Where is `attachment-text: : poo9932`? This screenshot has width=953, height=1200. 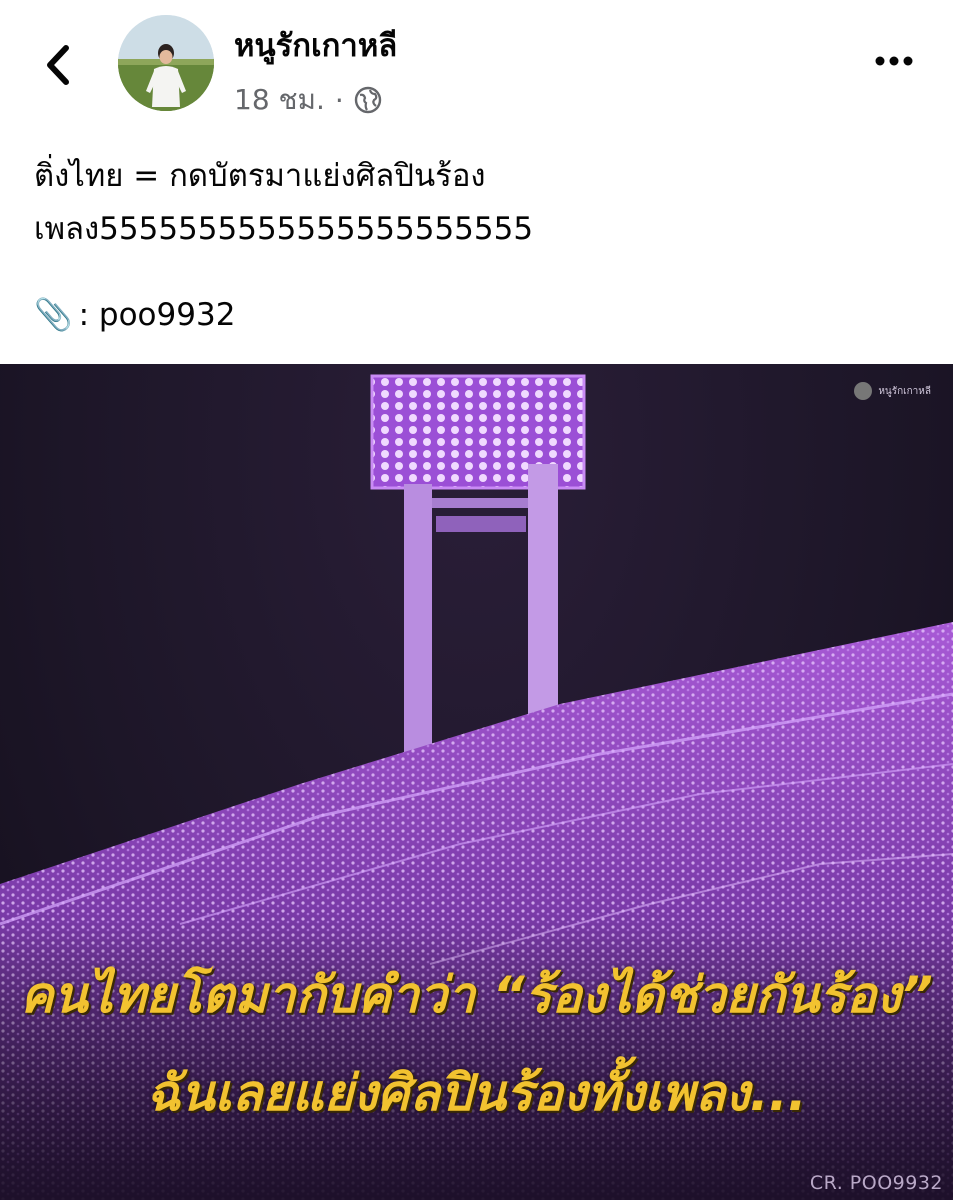
attachment-text: : poo9932 is located at coordinates (157, 314).